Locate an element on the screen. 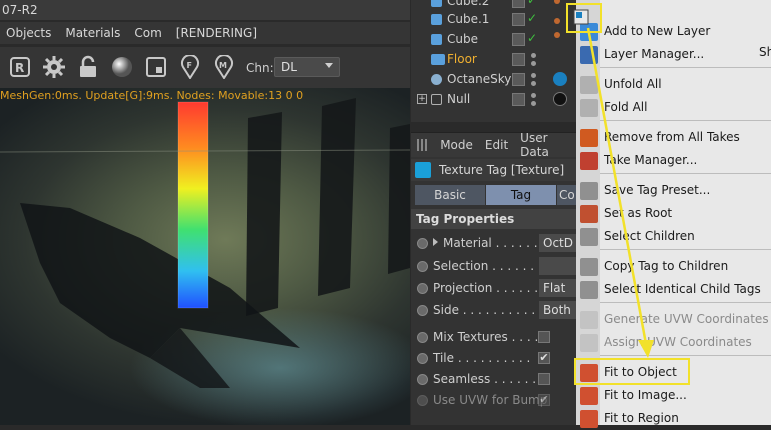 Image resolution: width=771 pixels, height=430 pixels. rendering-status: [RENDERING] is located at coordinates (216, 33).